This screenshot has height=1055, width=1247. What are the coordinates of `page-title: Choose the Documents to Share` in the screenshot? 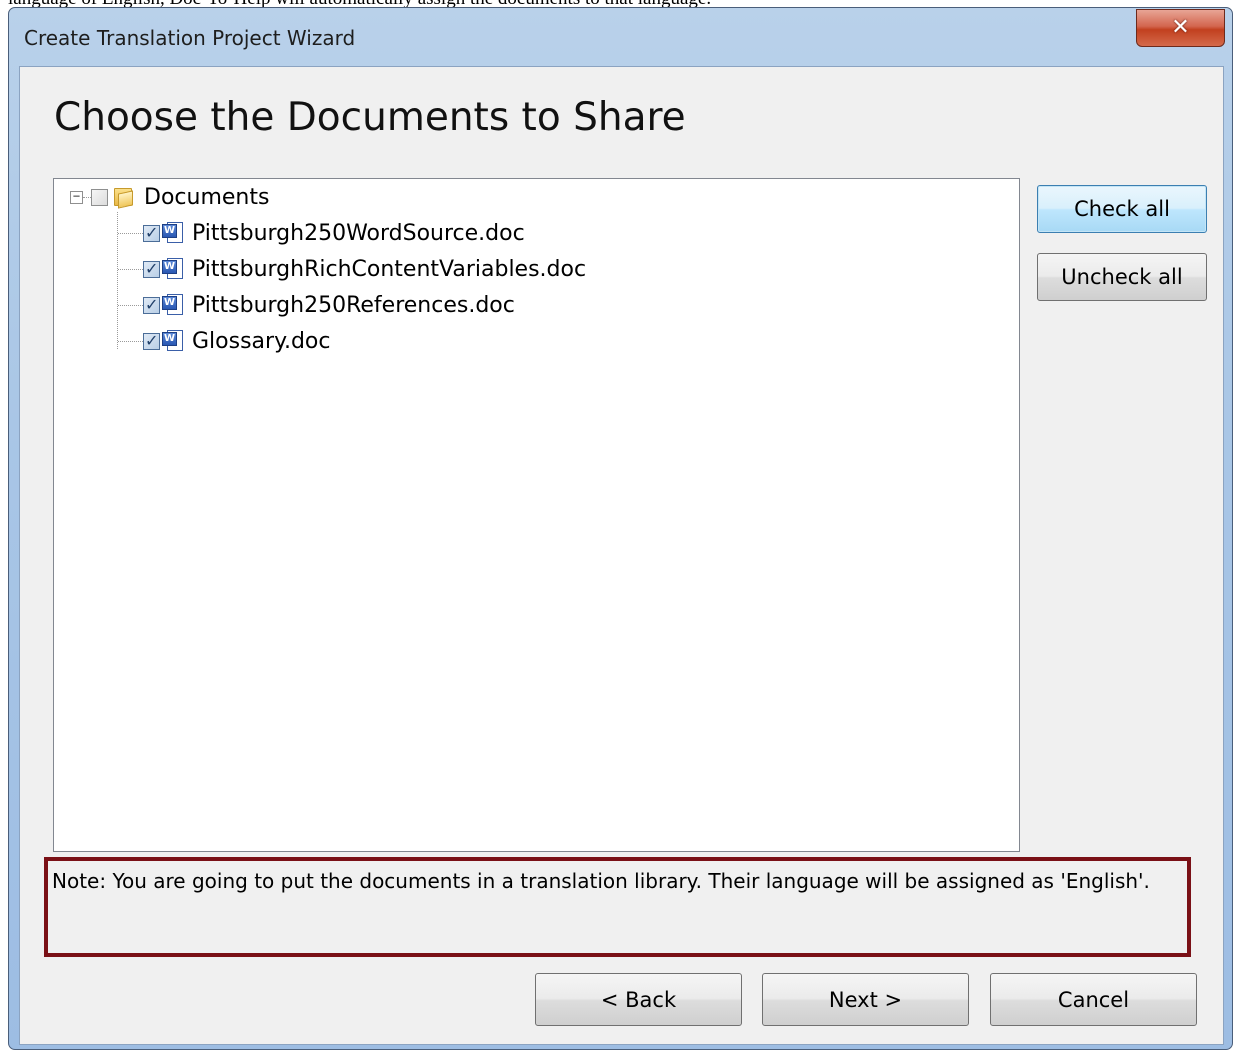 It's located at (370, 117).